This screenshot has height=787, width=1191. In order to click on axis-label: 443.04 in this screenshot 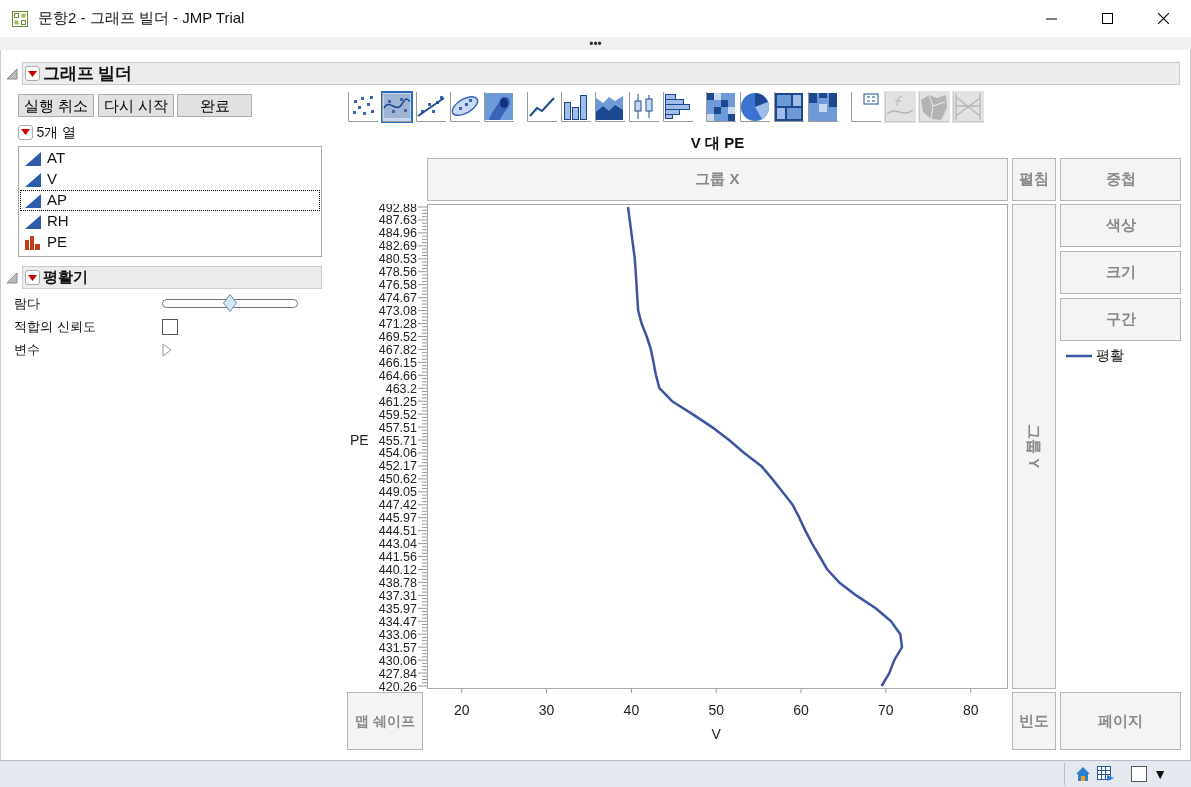, I will do `click(397, 544)`.